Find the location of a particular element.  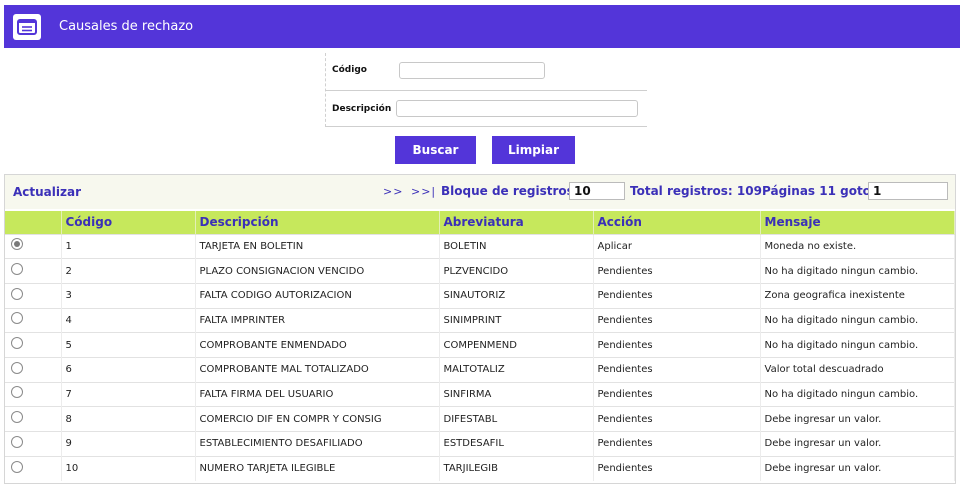

cell-descripcion: FALTA IMPRINTER is located at coordinates (317, 320).